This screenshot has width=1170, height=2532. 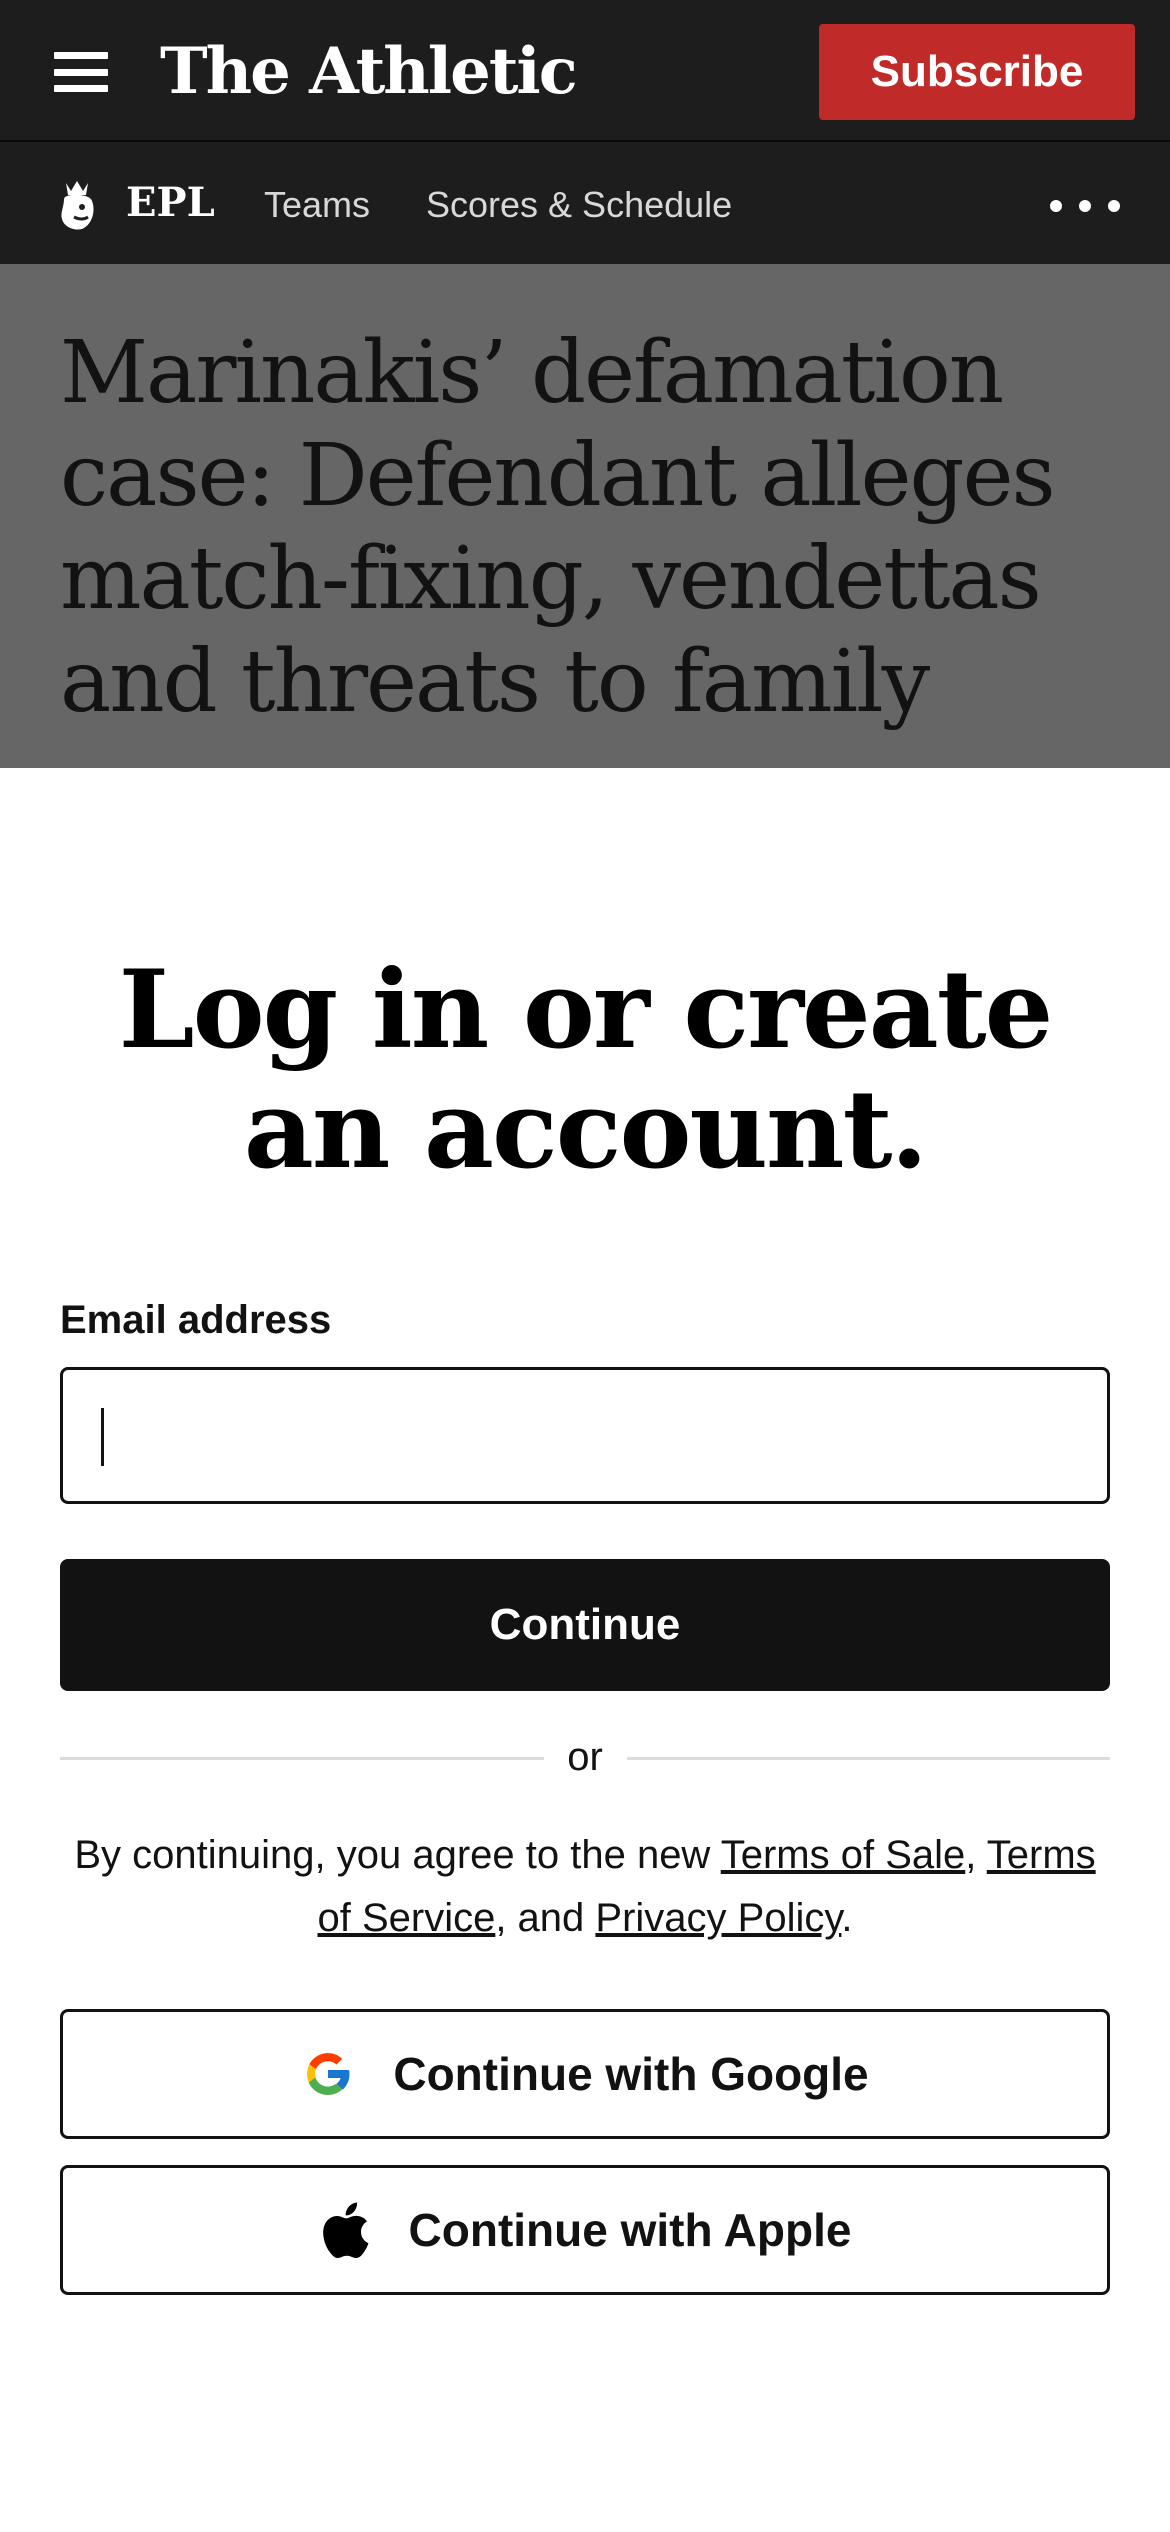 I want to click on site-logo: The Athletic, so click(x=369, y=72).